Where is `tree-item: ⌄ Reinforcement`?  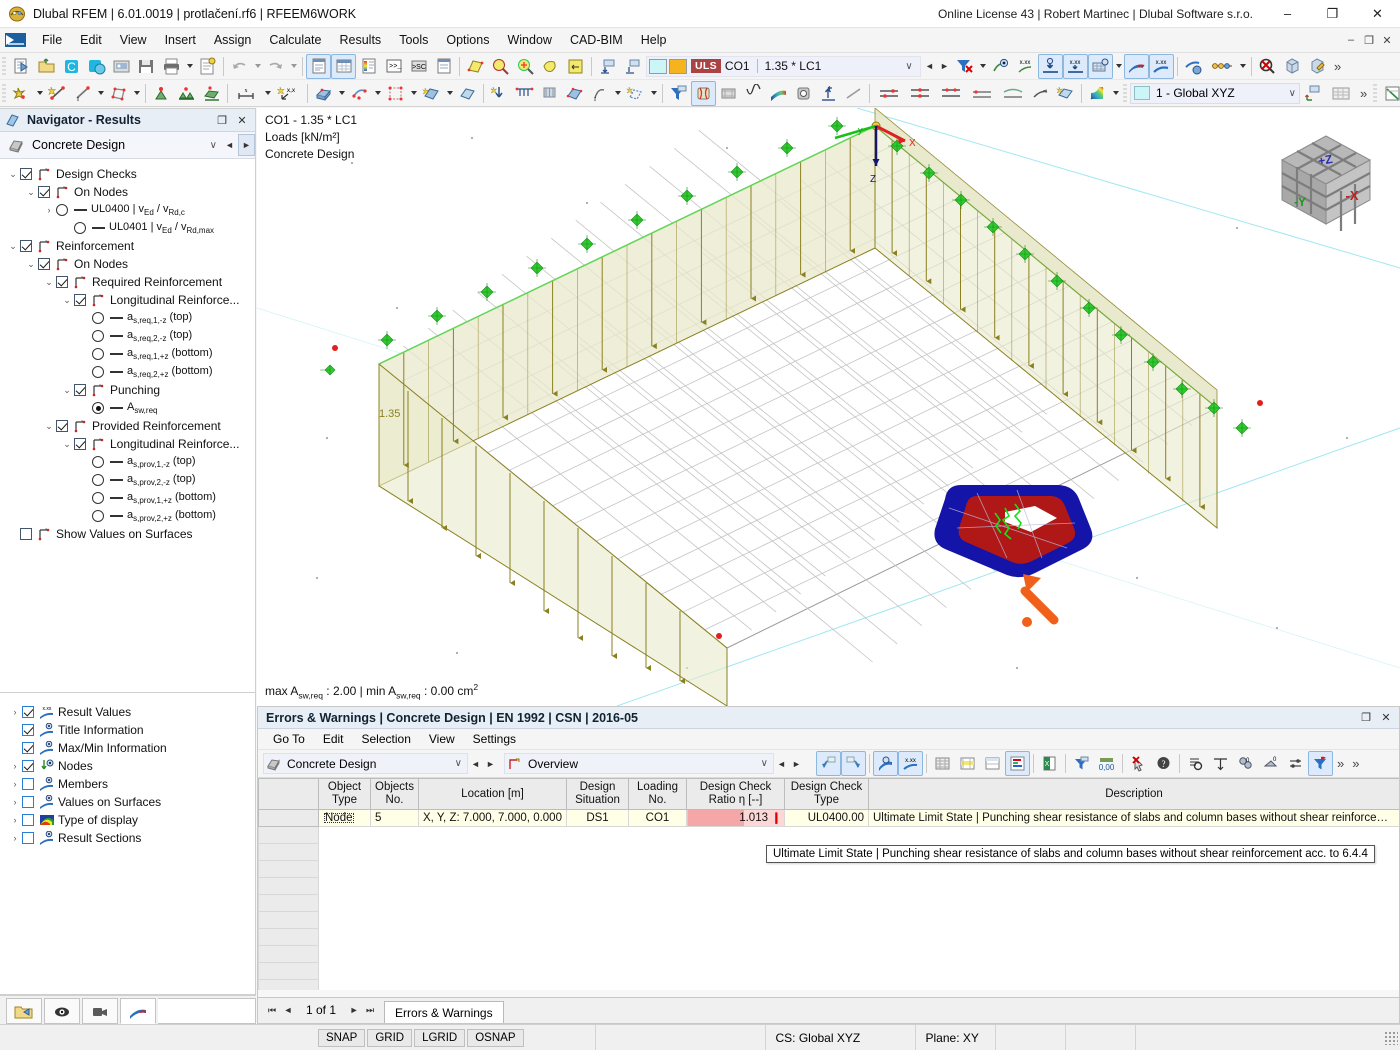
tree-item: ⌄ Reinforcement is located at coordinates (127, 246).